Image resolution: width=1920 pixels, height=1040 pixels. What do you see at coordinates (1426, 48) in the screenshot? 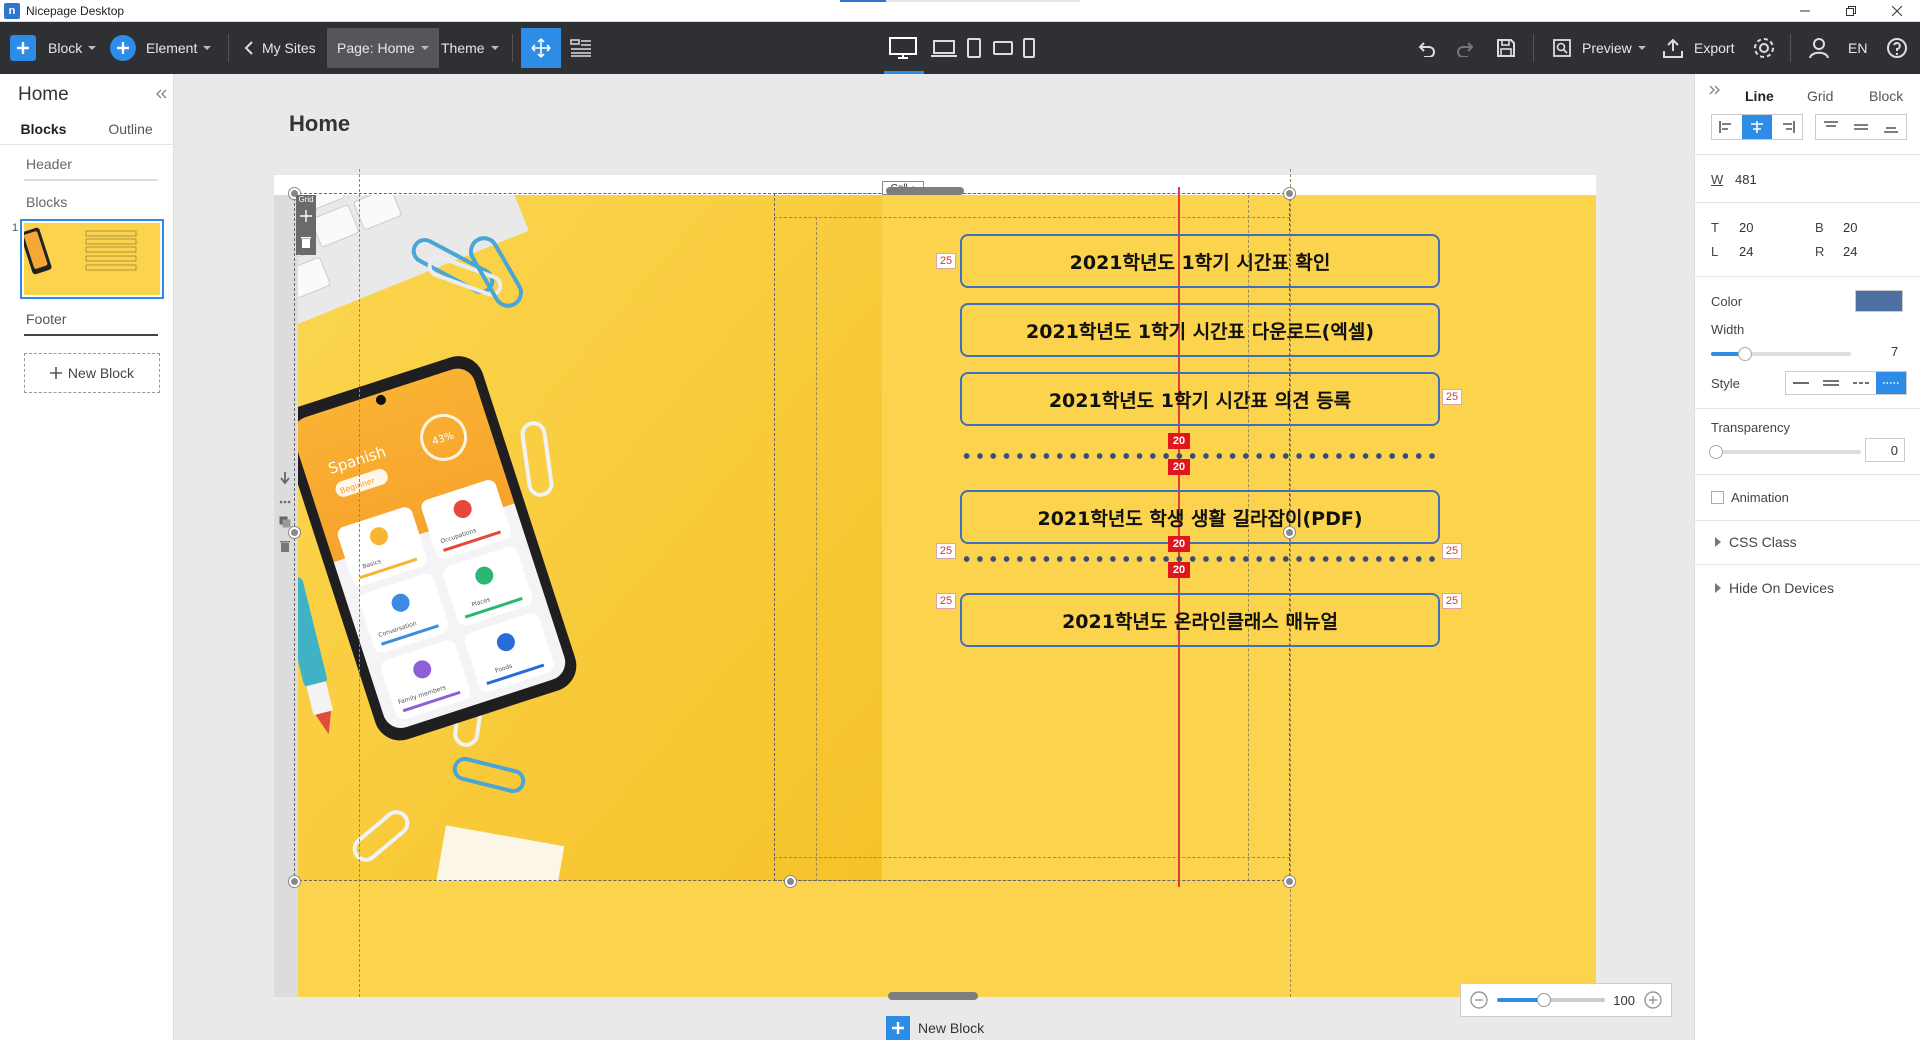
I see `undo-button` at bounding box center [1426, 48].